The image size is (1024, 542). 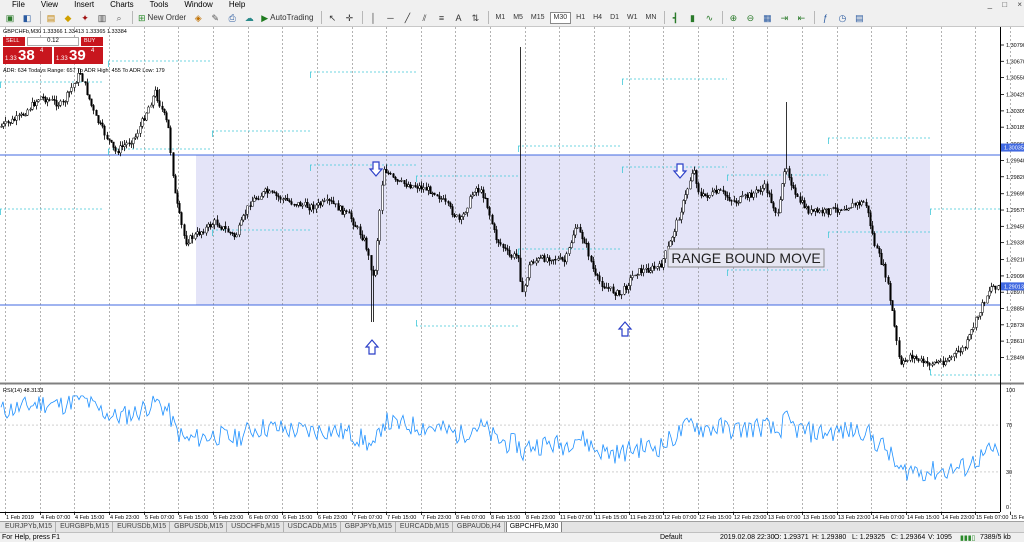 What do you see at coordinates (18, 4) in the screenshot?
I see `menu-file: File` at bounding box center [18, 4].